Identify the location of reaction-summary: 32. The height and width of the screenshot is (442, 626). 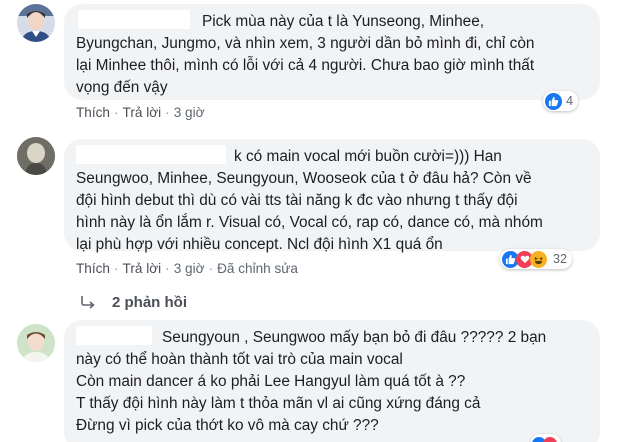
(536, 259).